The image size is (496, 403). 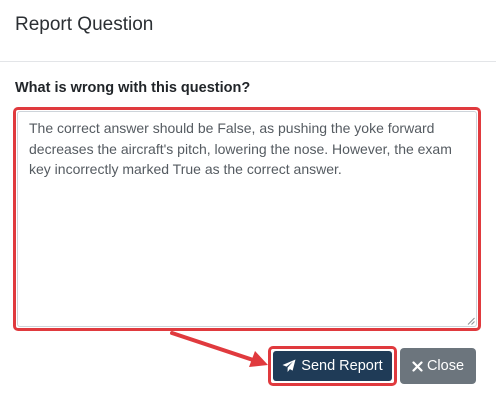 What do you see at coordinates (133, 88) in the screenshot?
I see `report-field-label: What is wrong with this question?` at bounding box center [133, 88].